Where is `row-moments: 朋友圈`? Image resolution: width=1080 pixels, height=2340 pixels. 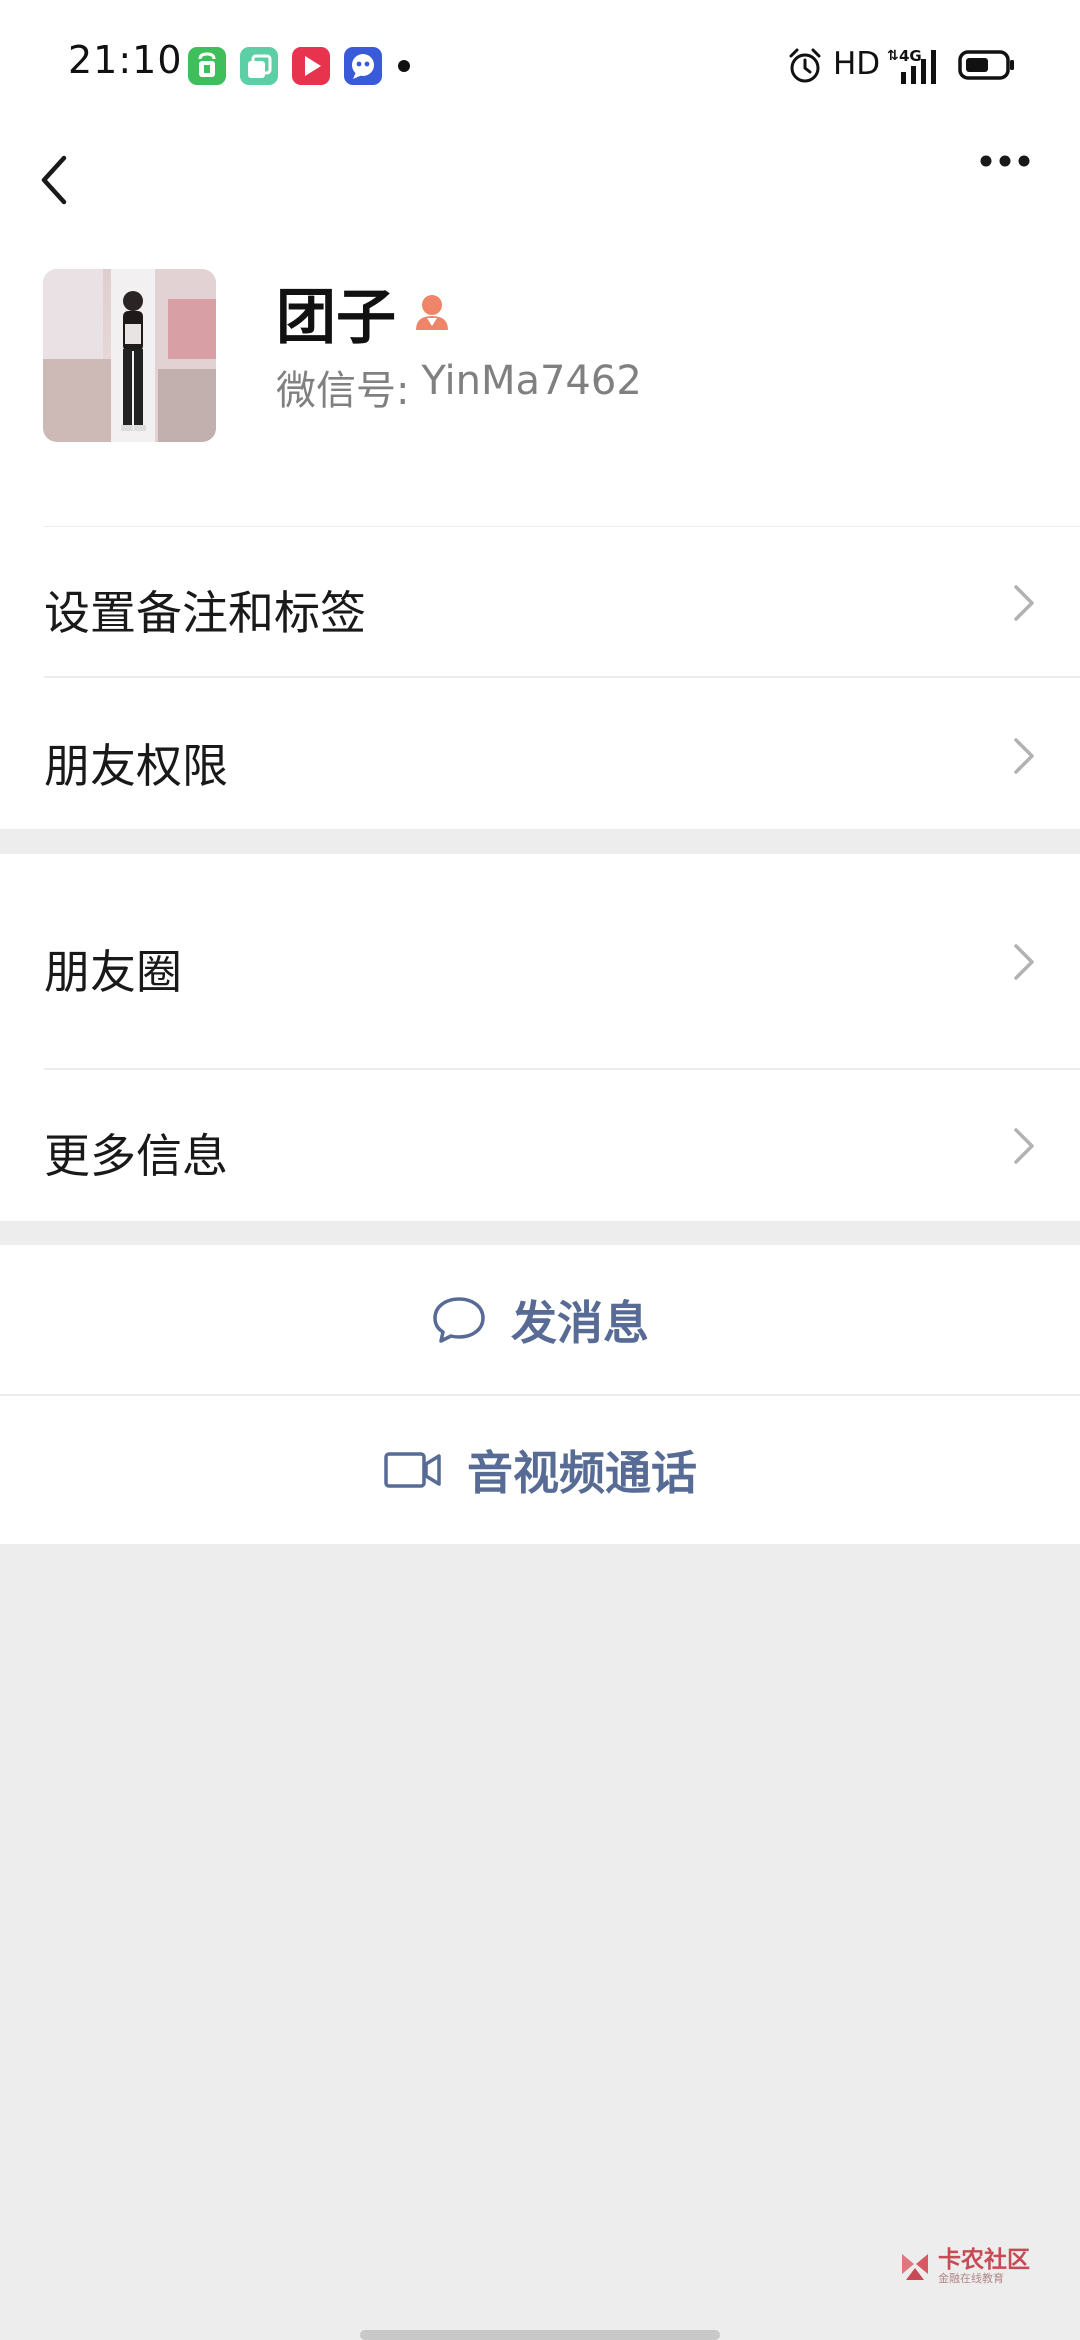
row-moments: 朋友圈 is located at coordinates (540, 962).